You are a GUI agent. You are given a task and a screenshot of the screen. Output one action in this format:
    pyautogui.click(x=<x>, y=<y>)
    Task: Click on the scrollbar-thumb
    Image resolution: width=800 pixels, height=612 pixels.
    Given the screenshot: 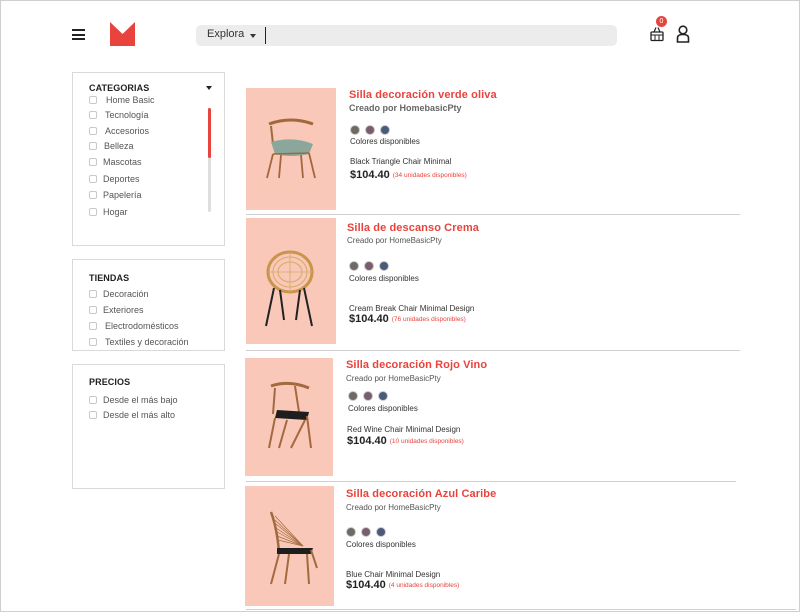 What is the action you would take?
    pyautogui.click(x=209, y=133)
    